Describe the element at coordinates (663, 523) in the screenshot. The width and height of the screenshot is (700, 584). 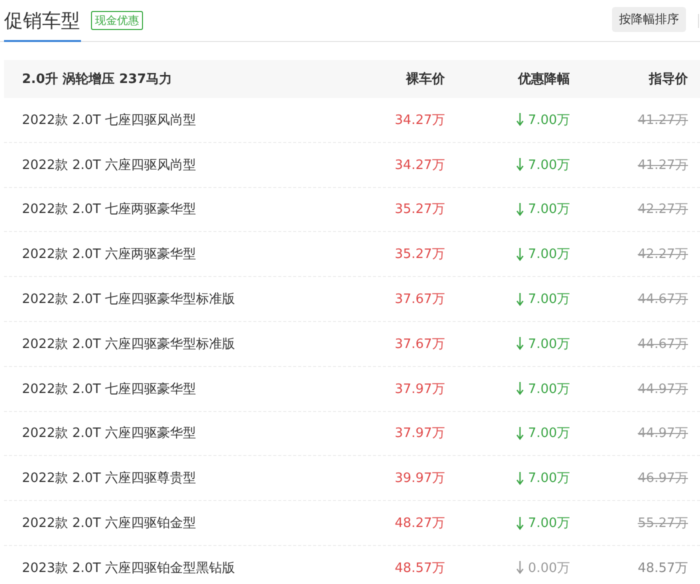
I see `guide-price-cell-text: 55.27万` at that location.